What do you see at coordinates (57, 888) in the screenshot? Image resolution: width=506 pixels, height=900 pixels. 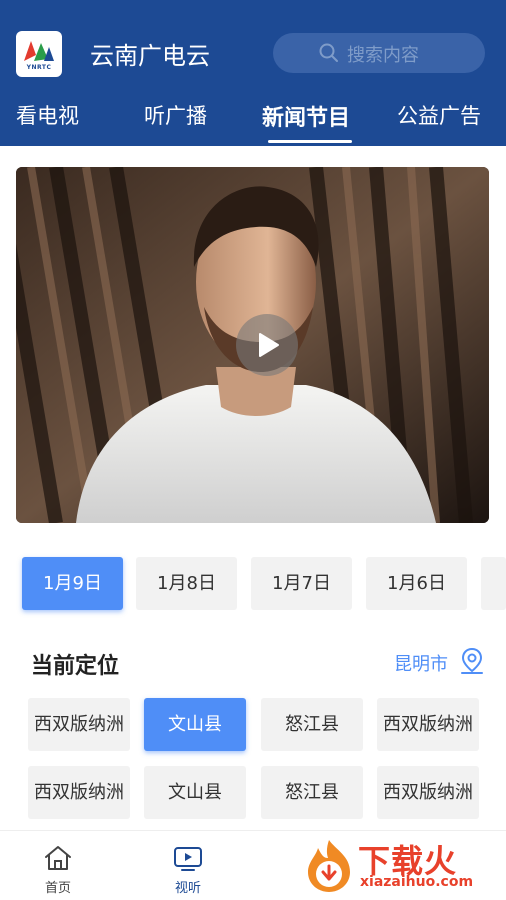 I see `nav-home-label: 首页` at bounding box center [57, 888].